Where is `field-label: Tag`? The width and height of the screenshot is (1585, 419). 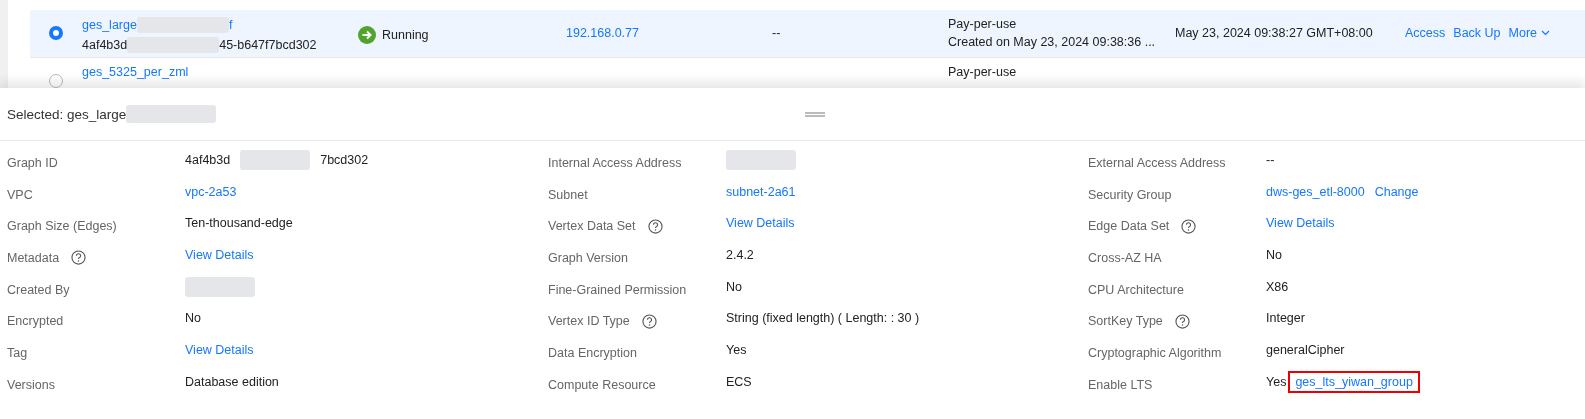
field-label: Tag is located at coordinates (17, 352).